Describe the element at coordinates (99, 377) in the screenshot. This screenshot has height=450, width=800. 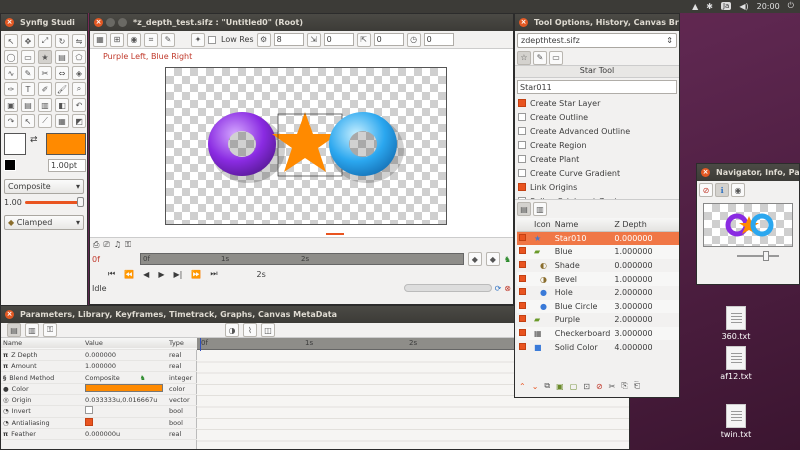
I see `param-row: § Blend Method Composite ♞ integer` at that location.